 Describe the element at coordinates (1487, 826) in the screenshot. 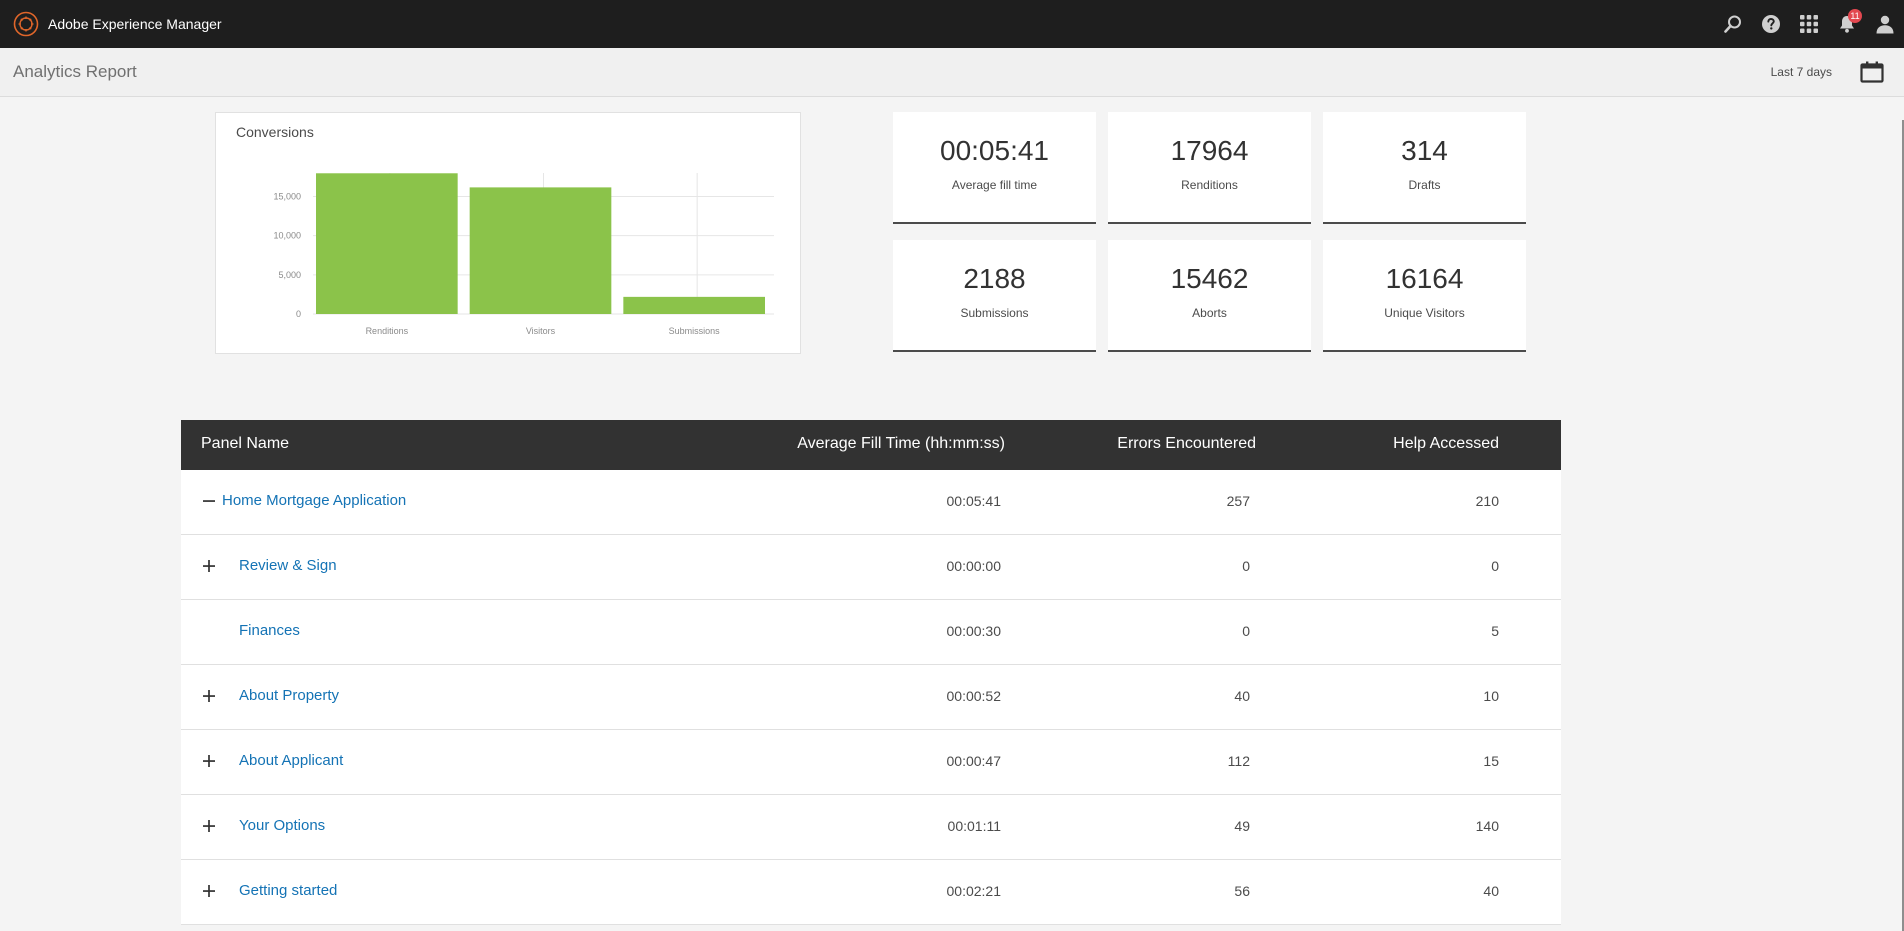

I see `help-accessed-cell: 140` at that location.